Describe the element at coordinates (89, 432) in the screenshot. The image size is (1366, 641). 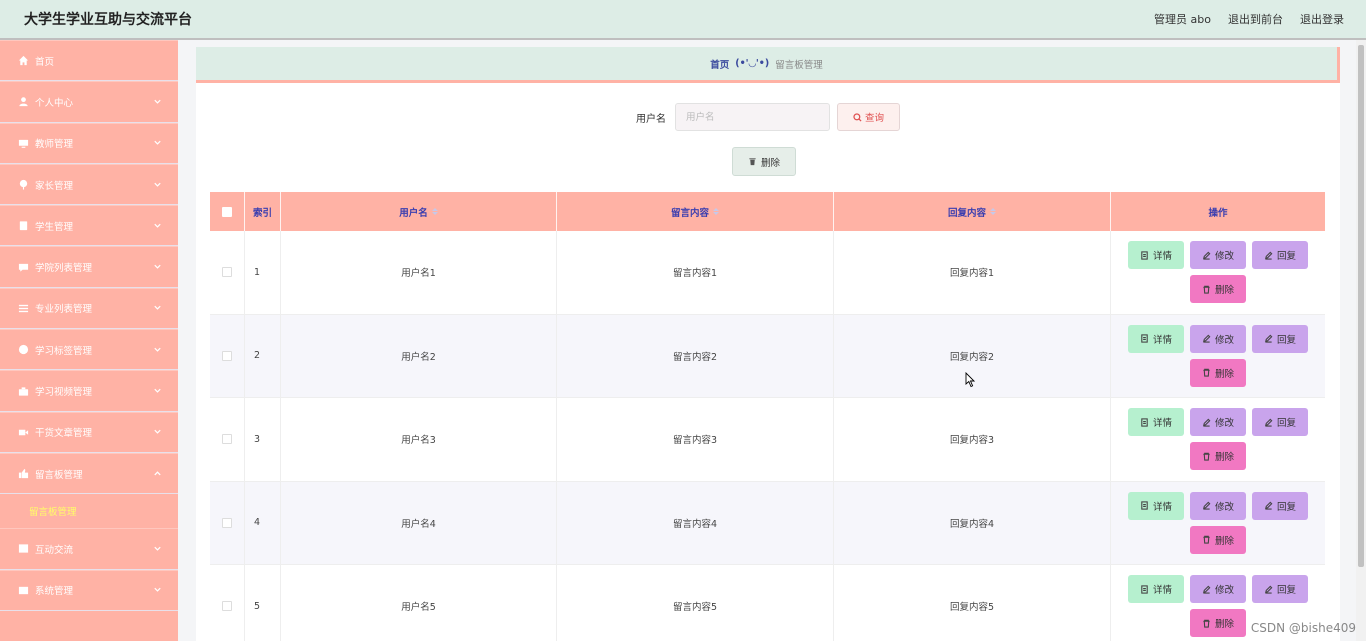
I see `sidebar-item-articles: 干货文章管理` at that location.